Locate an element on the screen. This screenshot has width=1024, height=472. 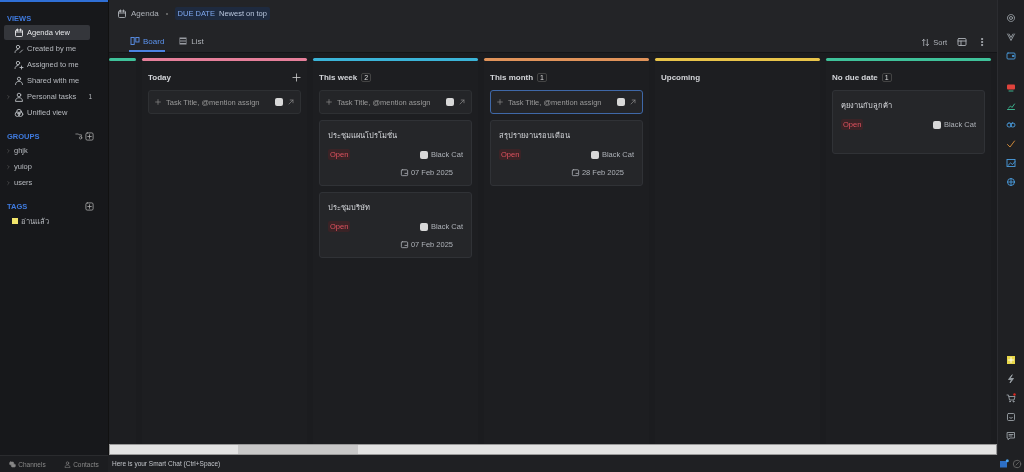
person-pencil-icon is located at coordinates (19, 48).